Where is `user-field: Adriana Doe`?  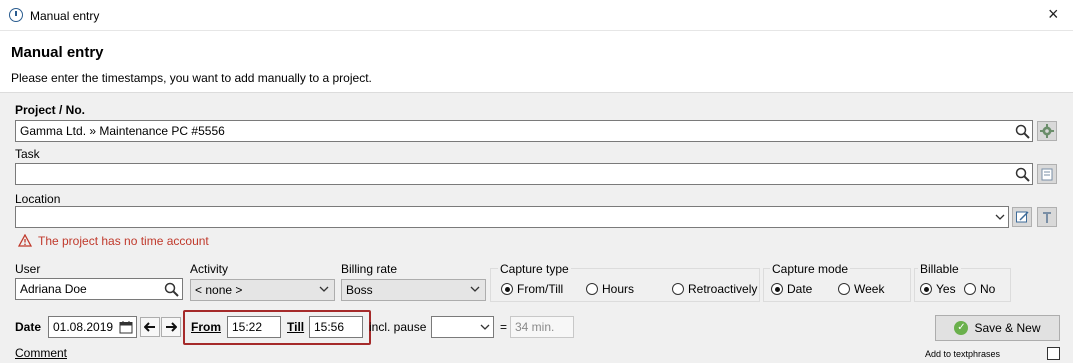
user-field: Adriana Doe is located at coordinates (99, 289).